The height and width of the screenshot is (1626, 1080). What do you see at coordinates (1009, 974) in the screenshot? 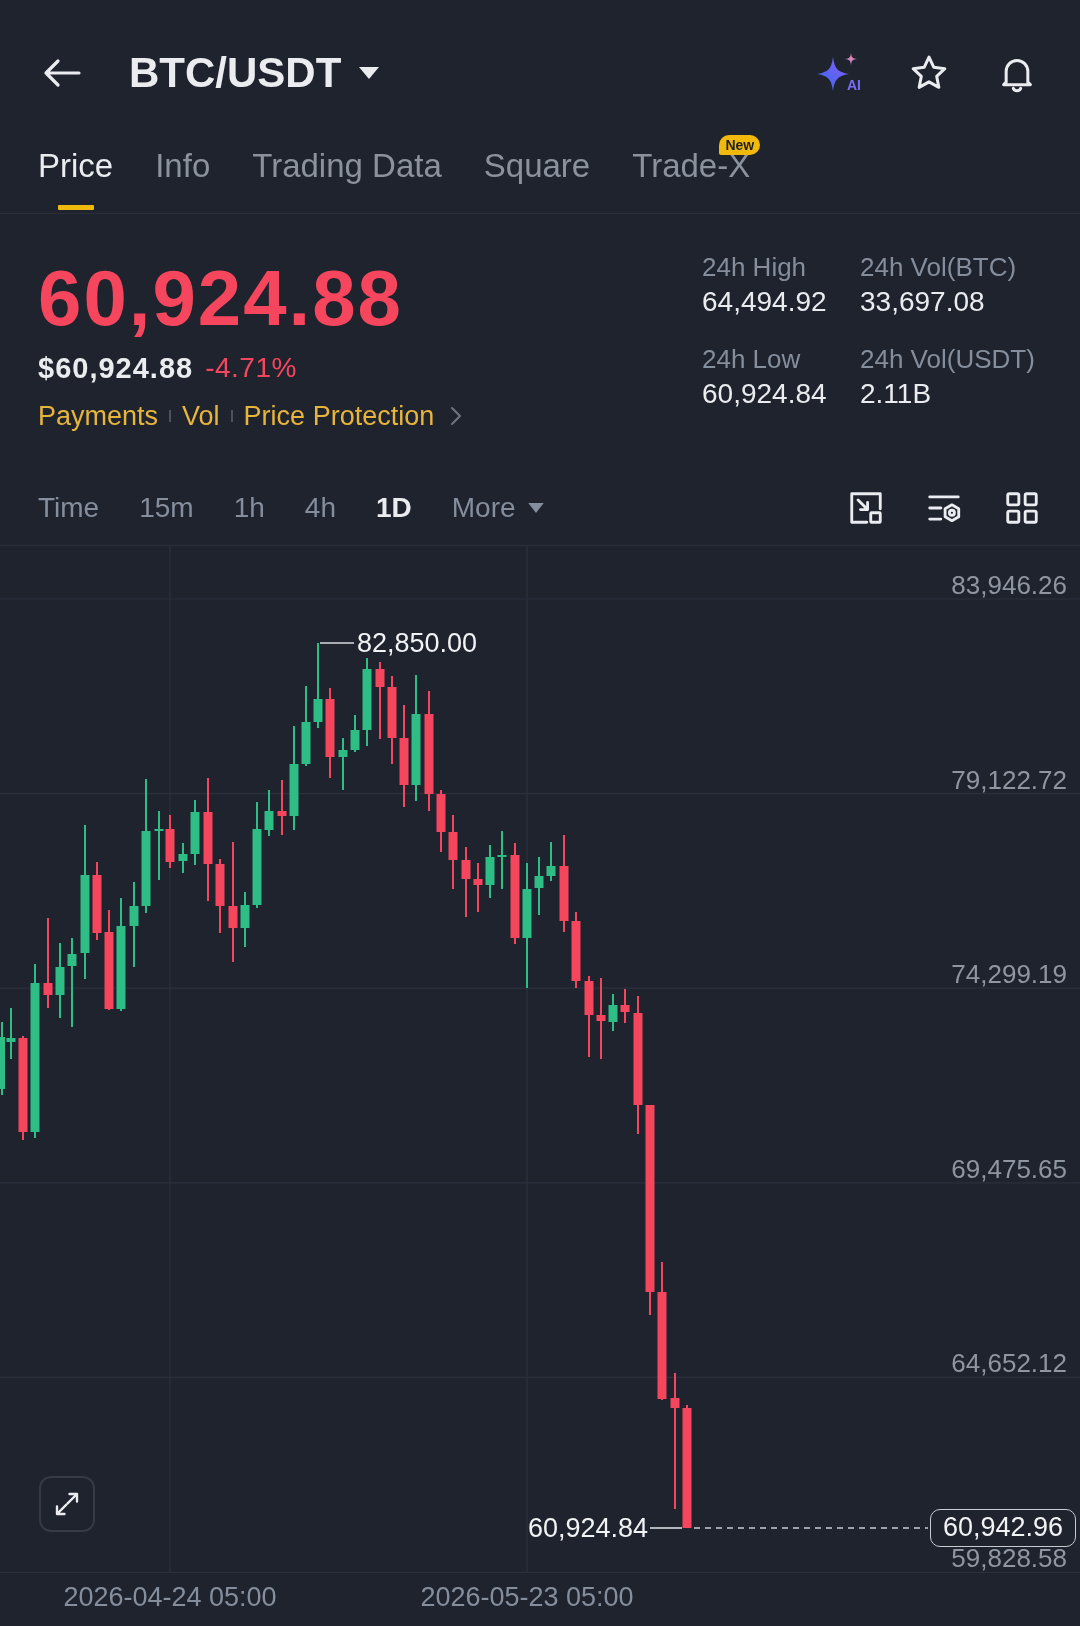
I see `price-axis-label: 74,299.19` at bounding box center [1009, 974].